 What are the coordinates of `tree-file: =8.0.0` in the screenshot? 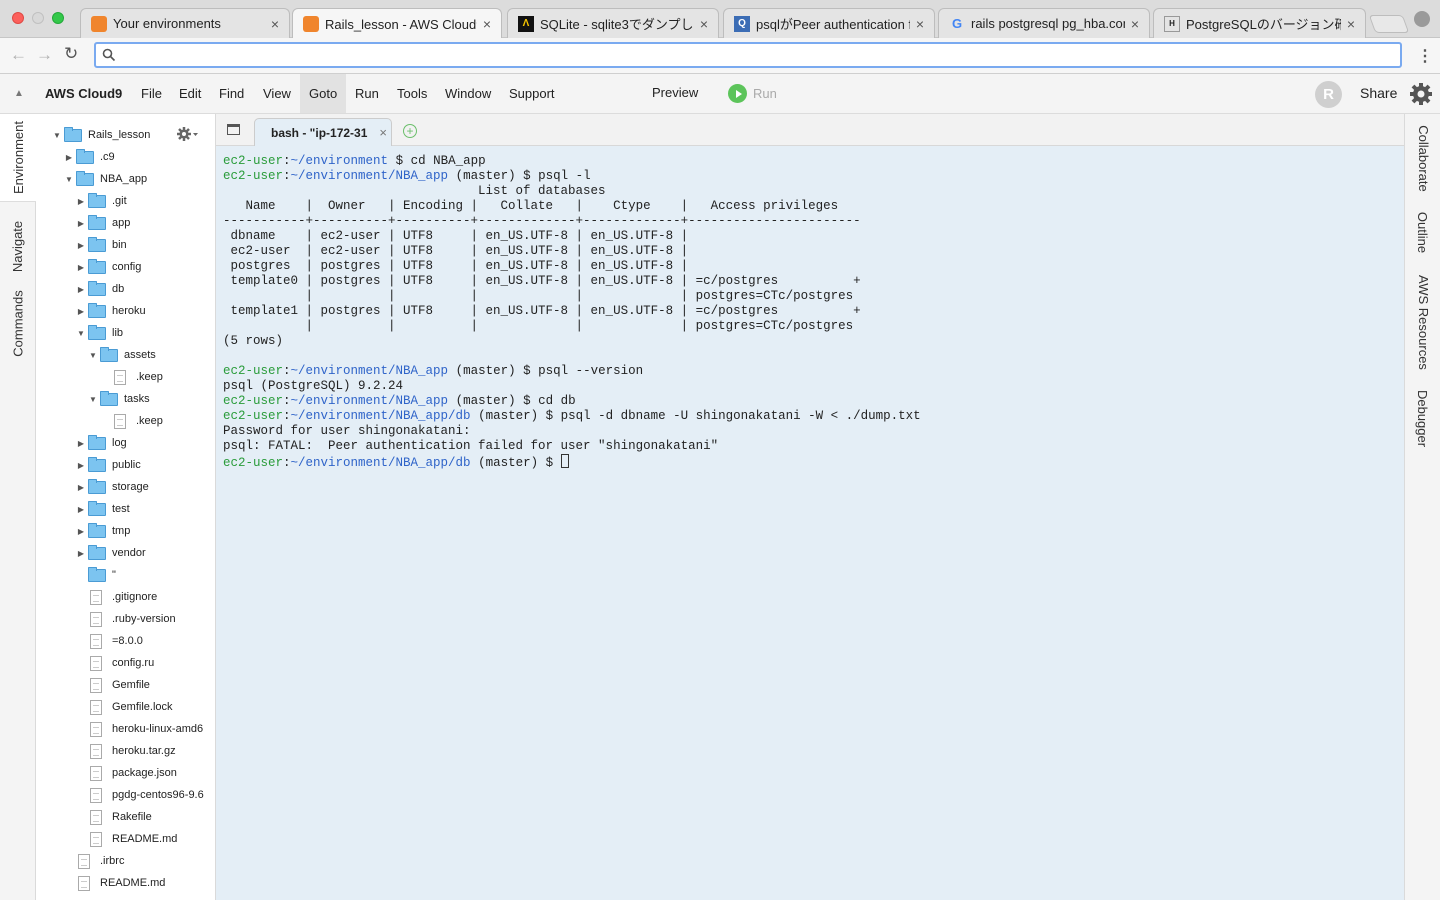 It's located at (109, 641).